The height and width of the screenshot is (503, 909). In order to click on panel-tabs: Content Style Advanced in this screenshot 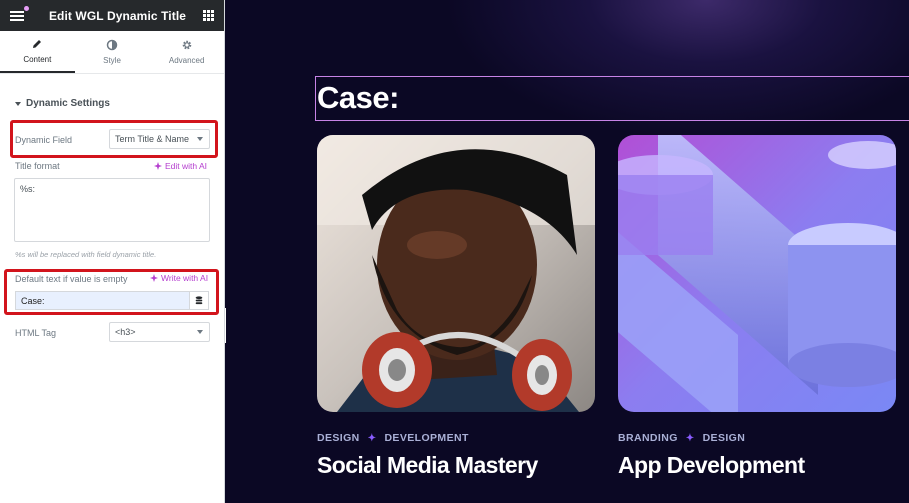, I will do `click(112, 52)`.